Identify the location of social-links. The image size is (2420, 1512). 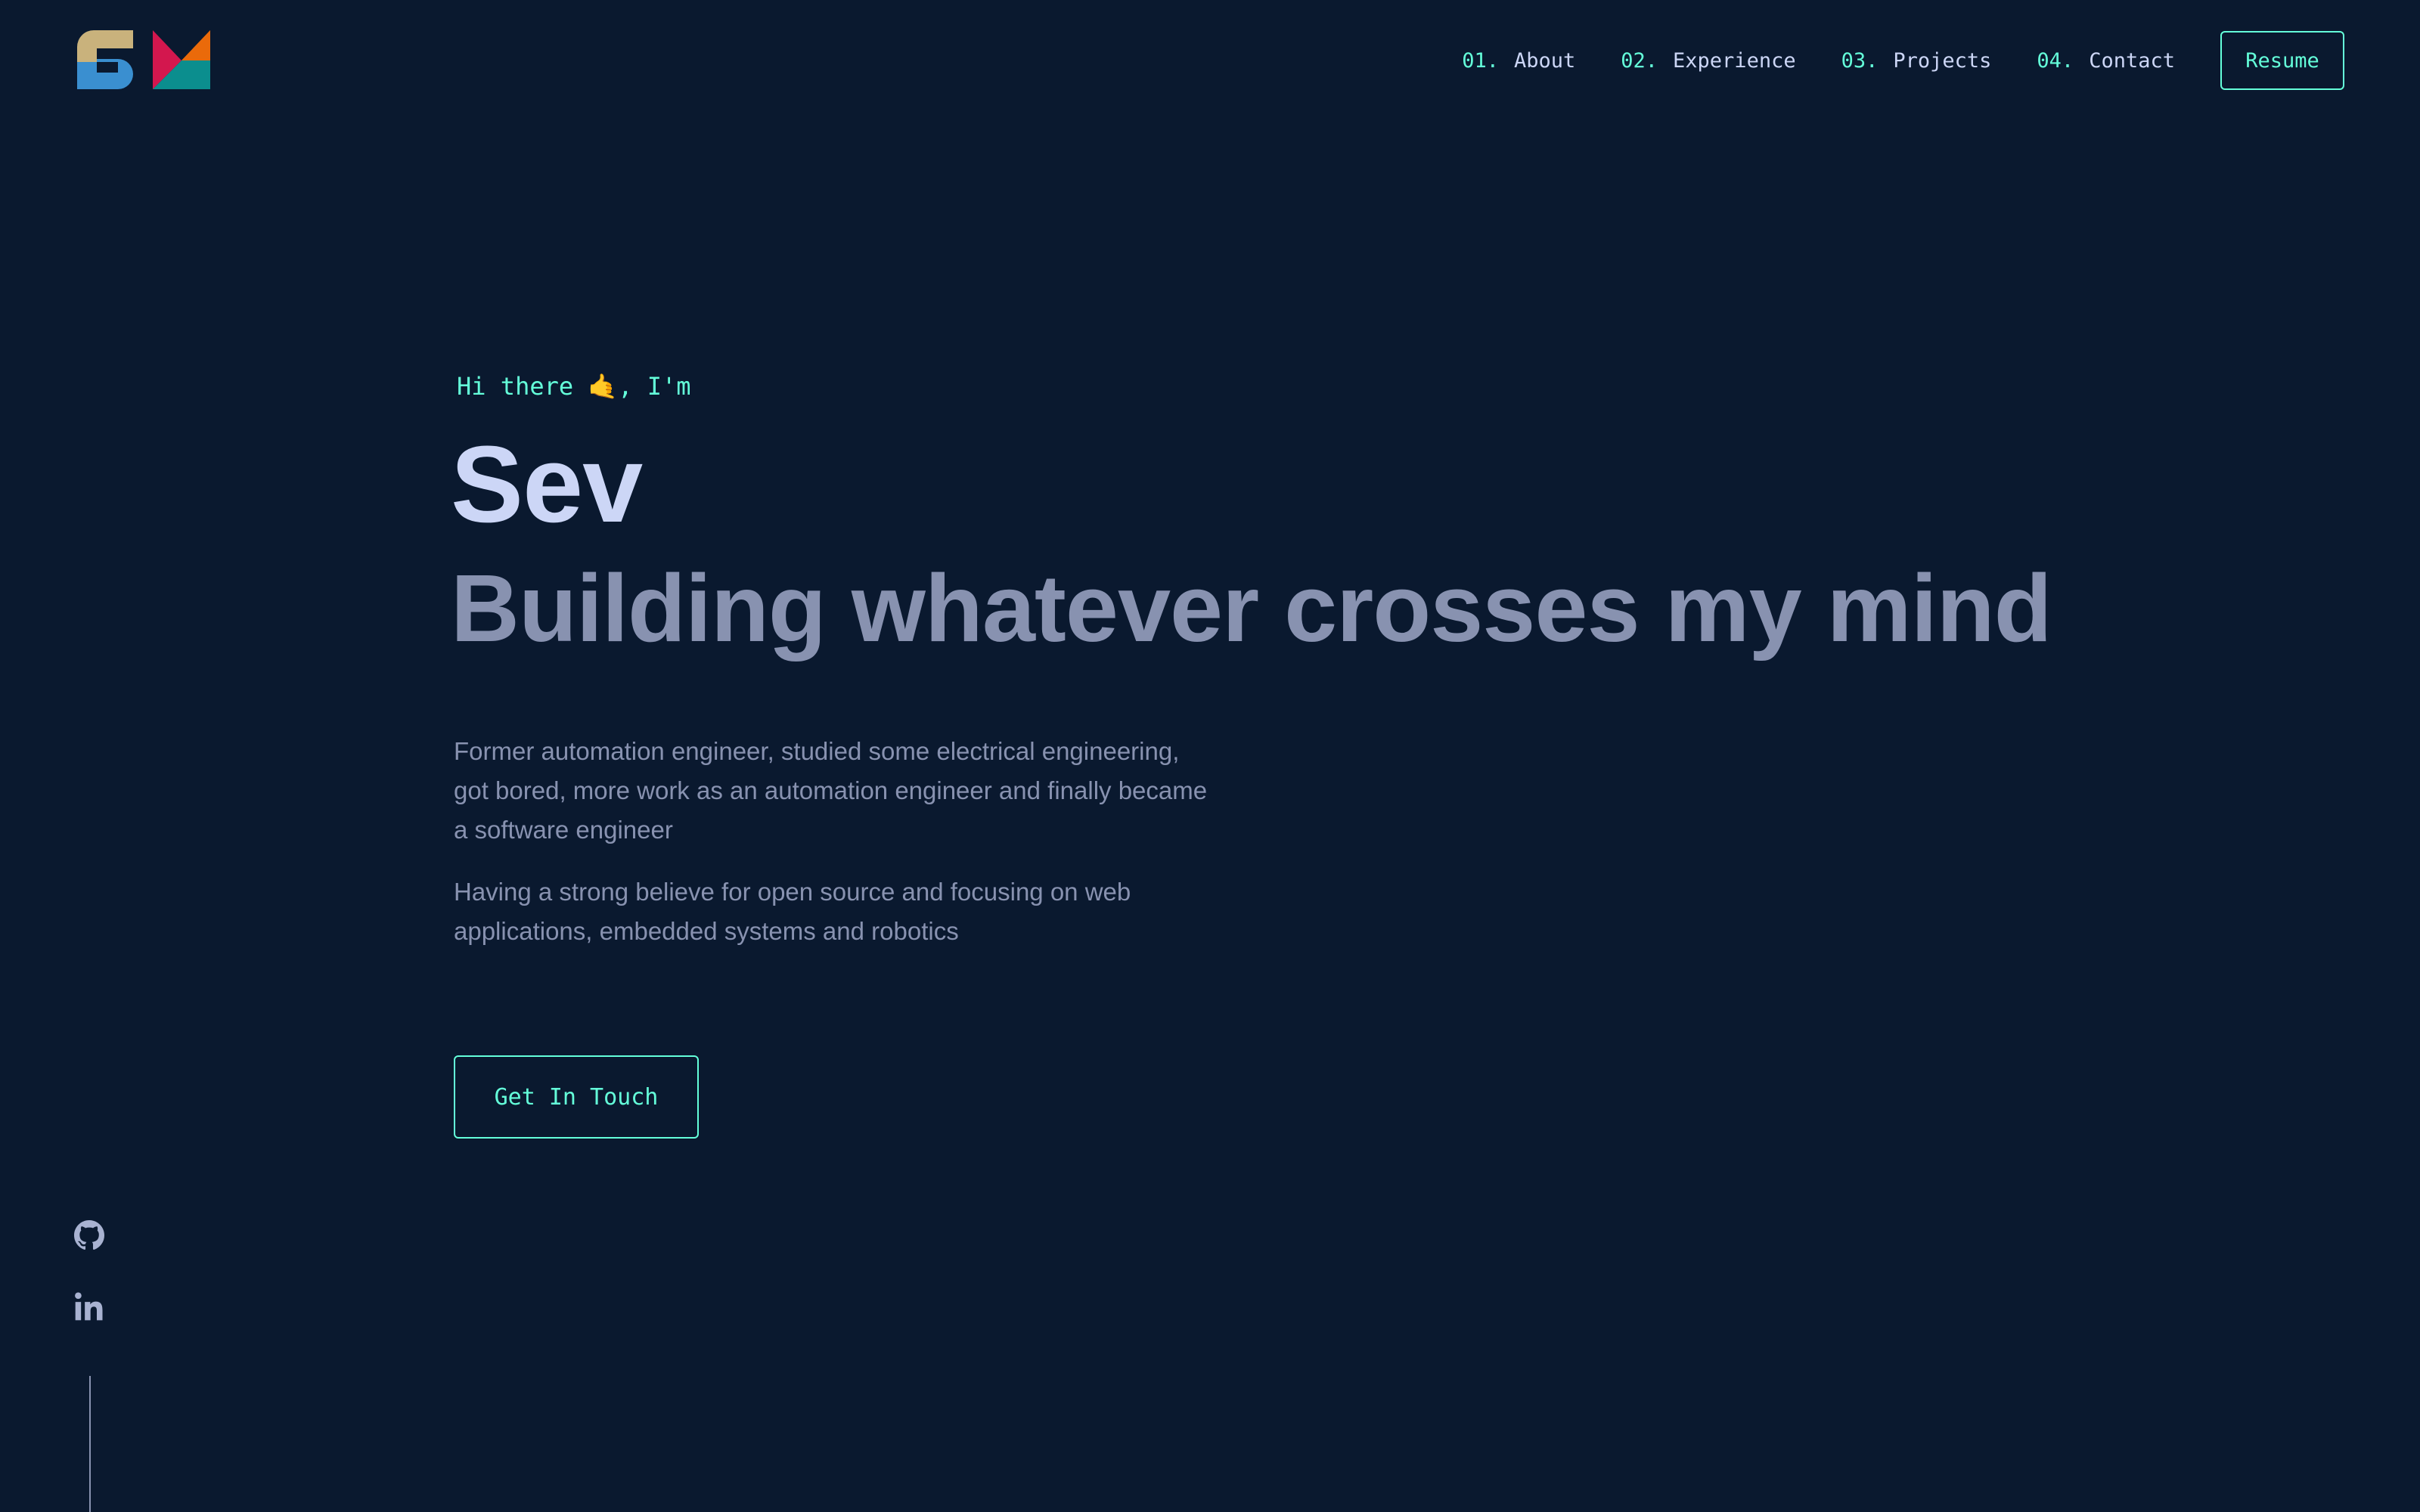
(90, 1291).